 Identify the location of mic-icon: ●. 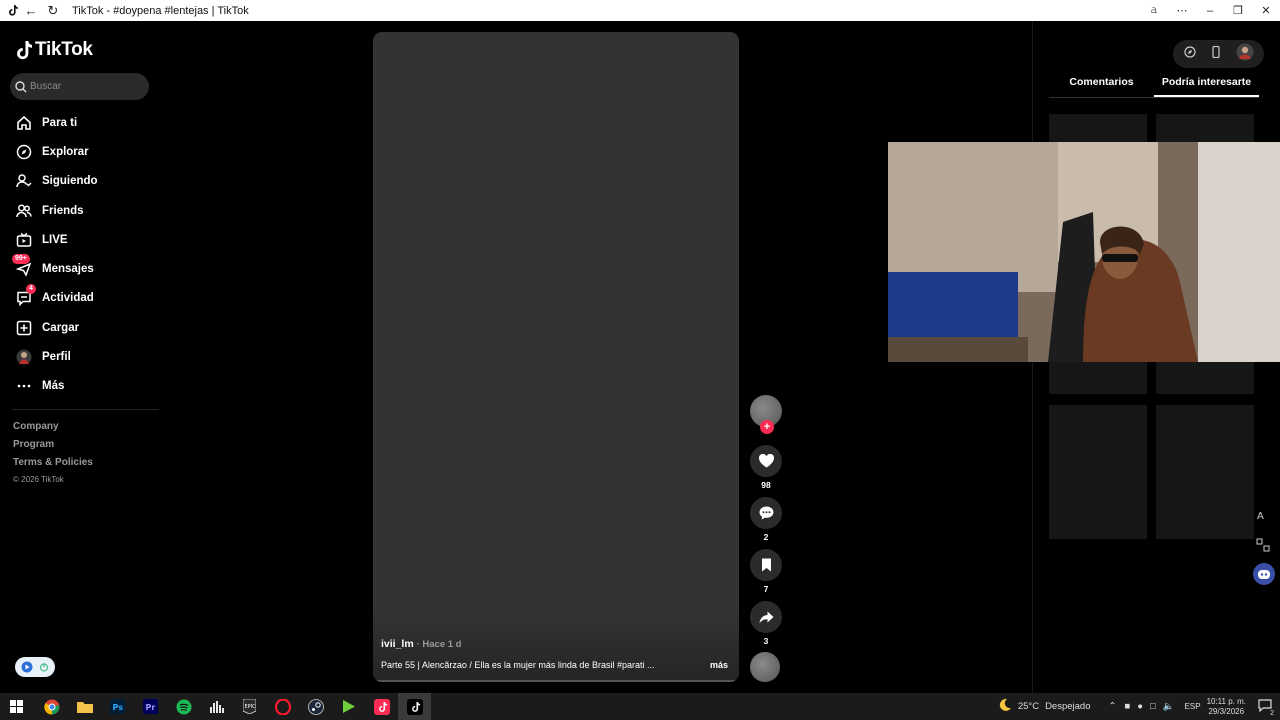
(1140, 706).